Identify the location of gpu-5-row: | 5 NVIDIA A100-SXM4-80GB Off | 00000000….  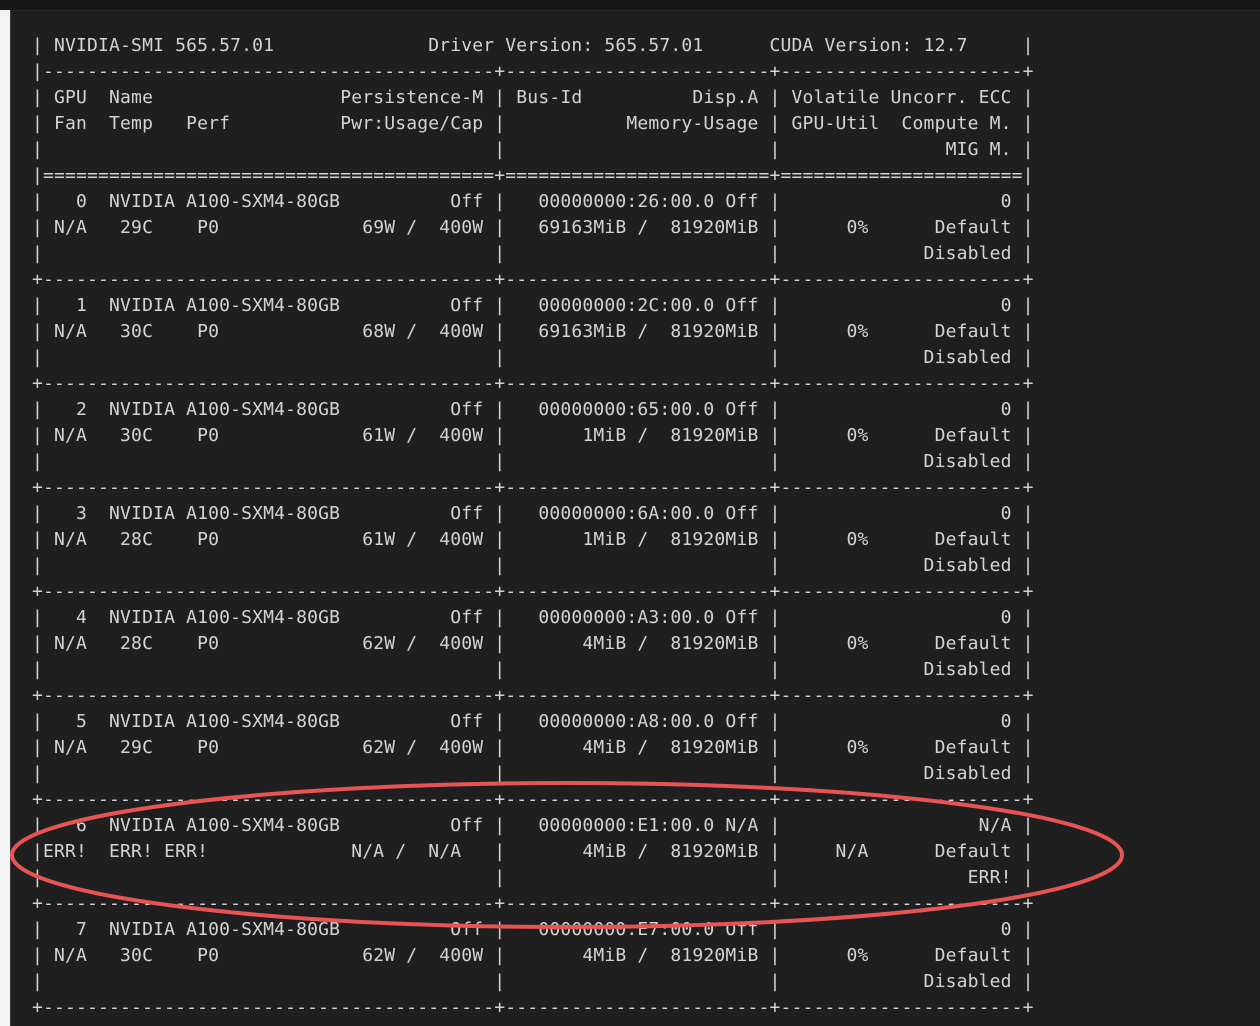
(533, 721).